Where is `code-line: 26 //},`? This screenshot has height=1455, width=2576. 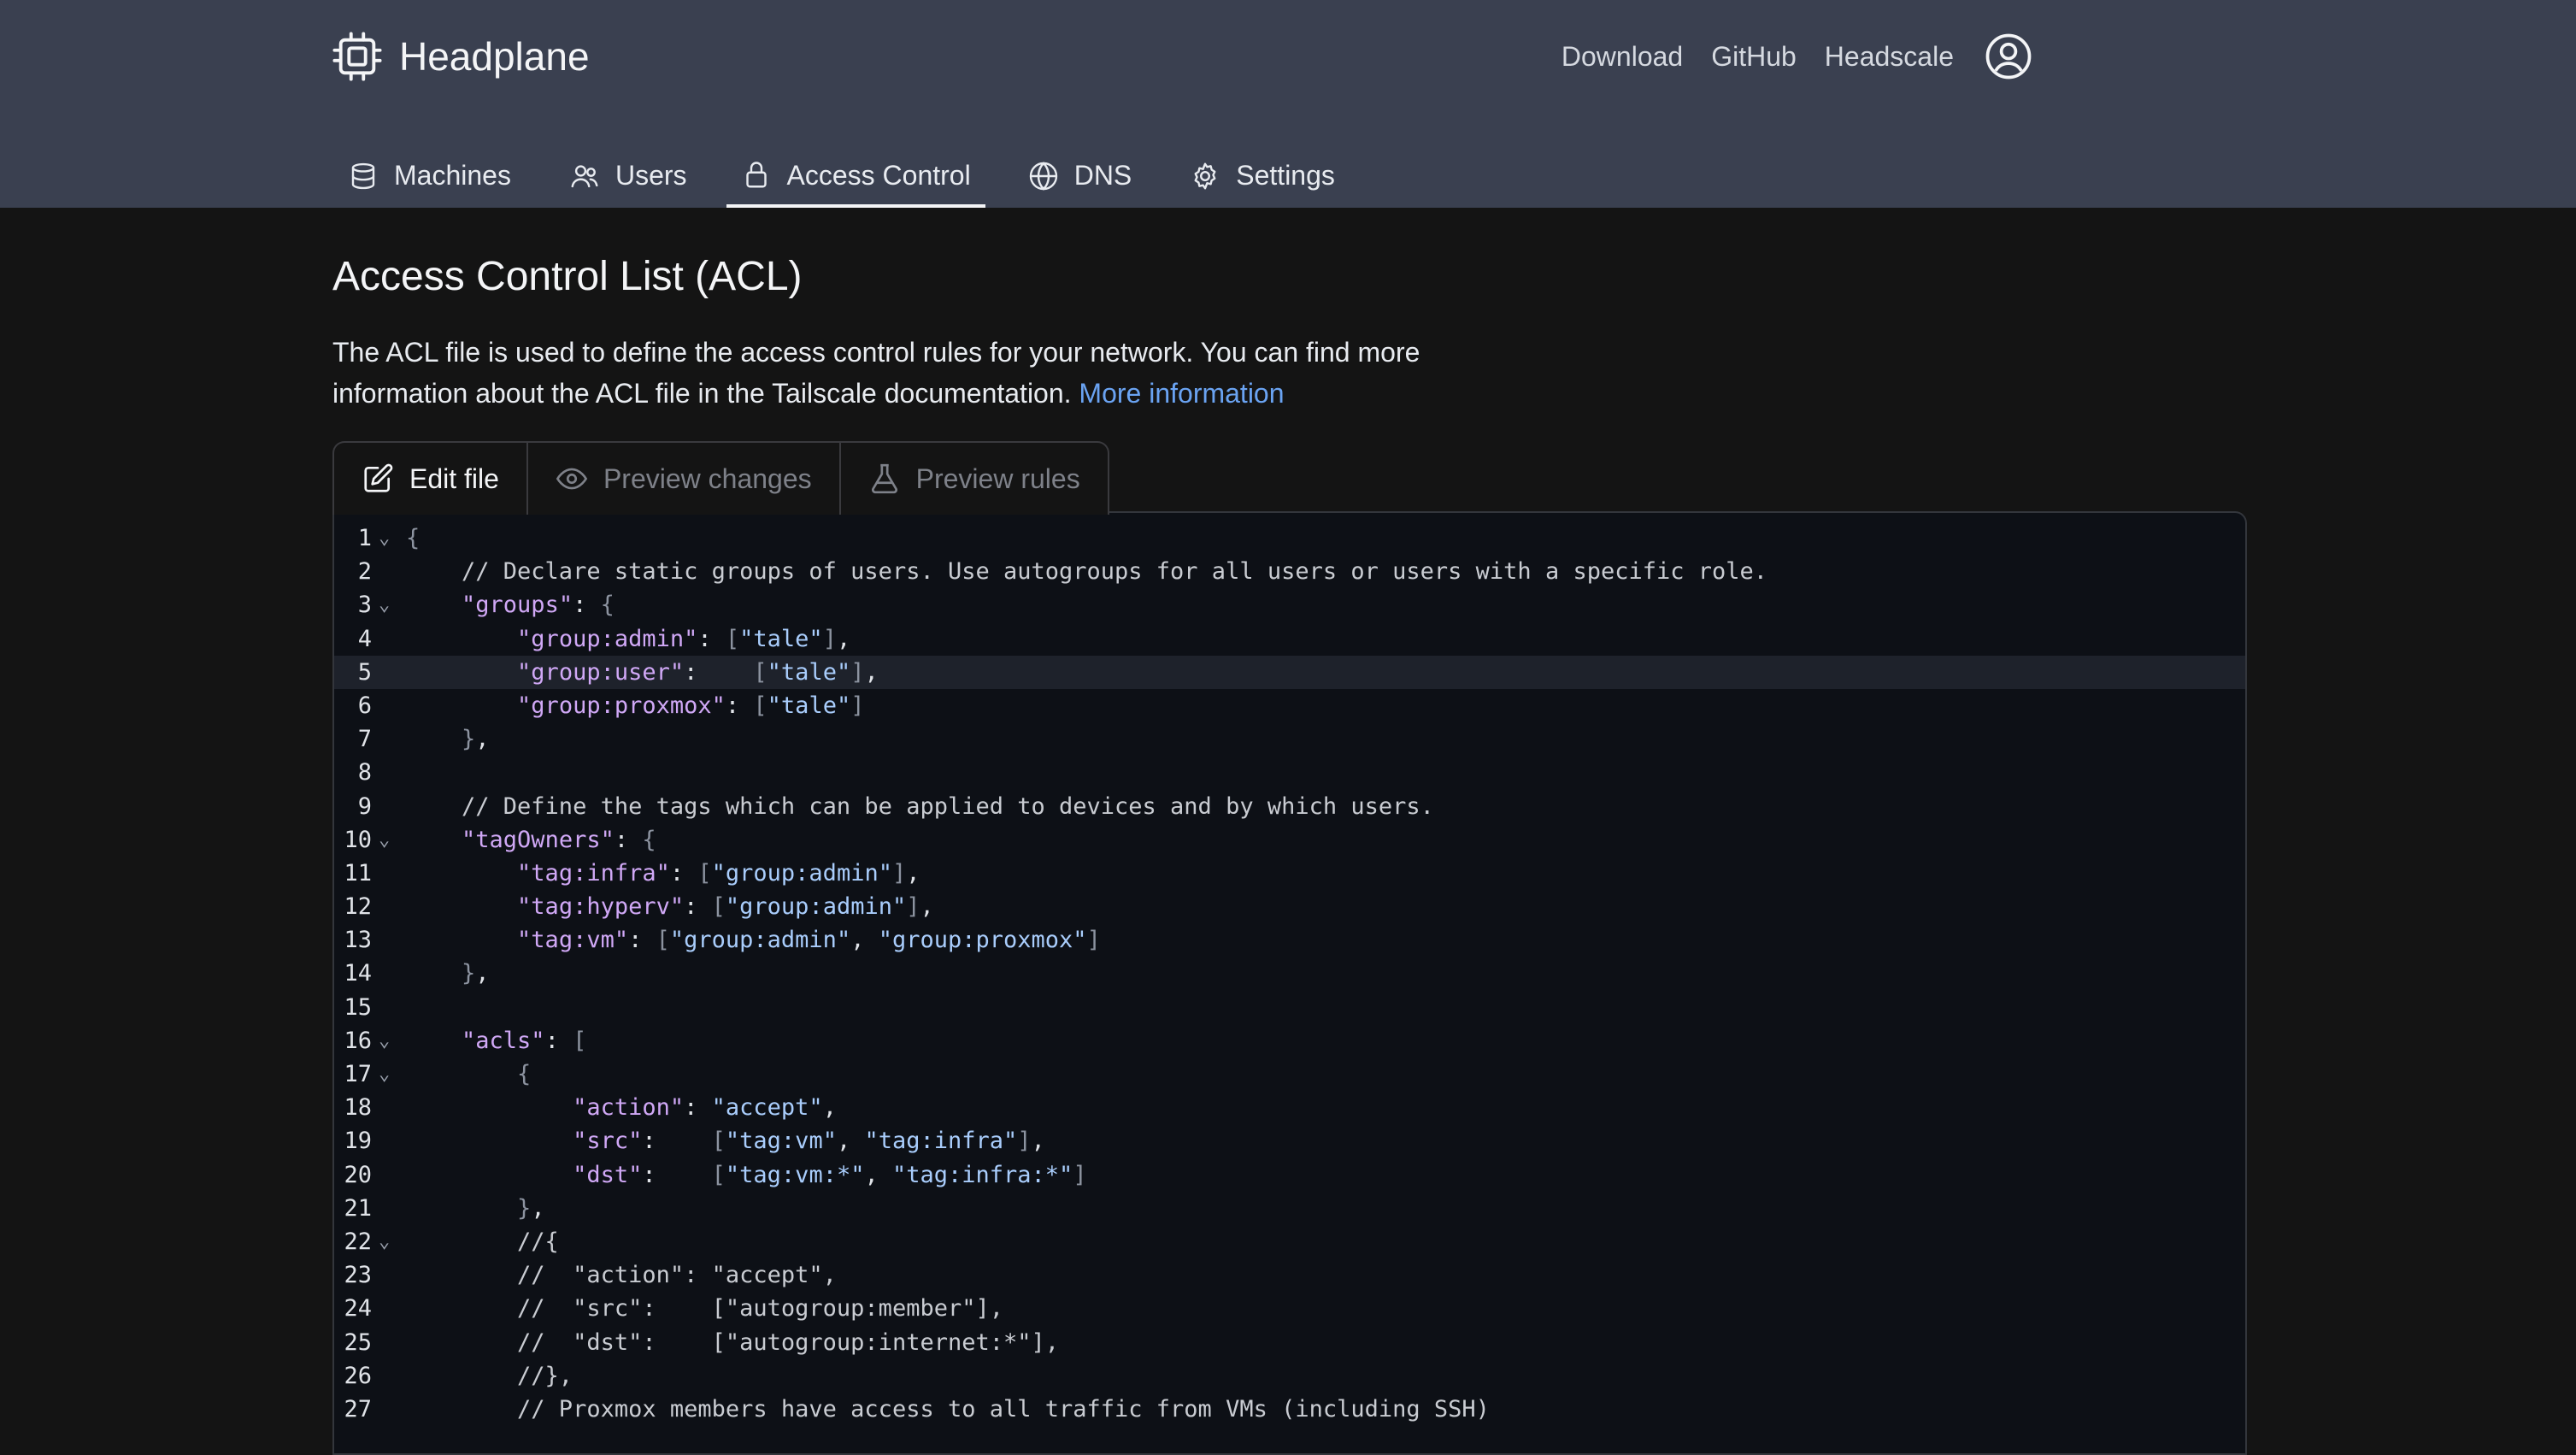
code-line: 26 //}, is located at coordinates (1289, 1376).